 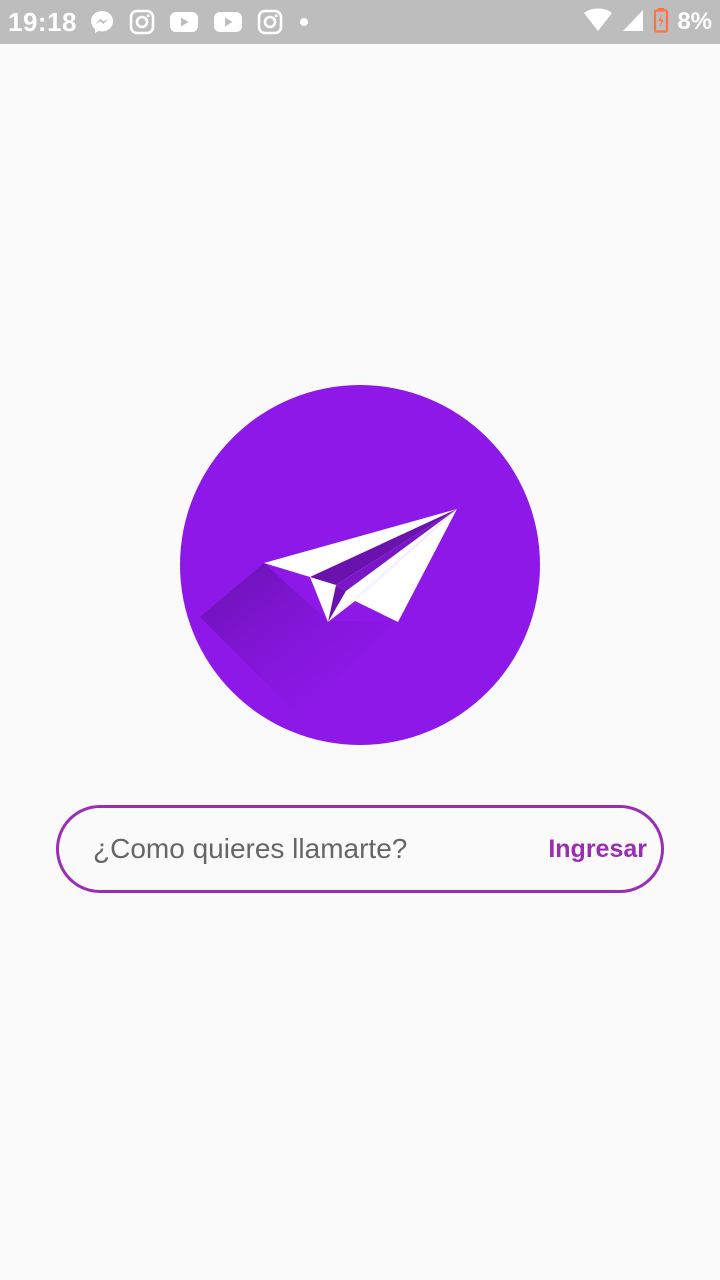 I want to click on messenger-icon, so click(x=102, y=22).